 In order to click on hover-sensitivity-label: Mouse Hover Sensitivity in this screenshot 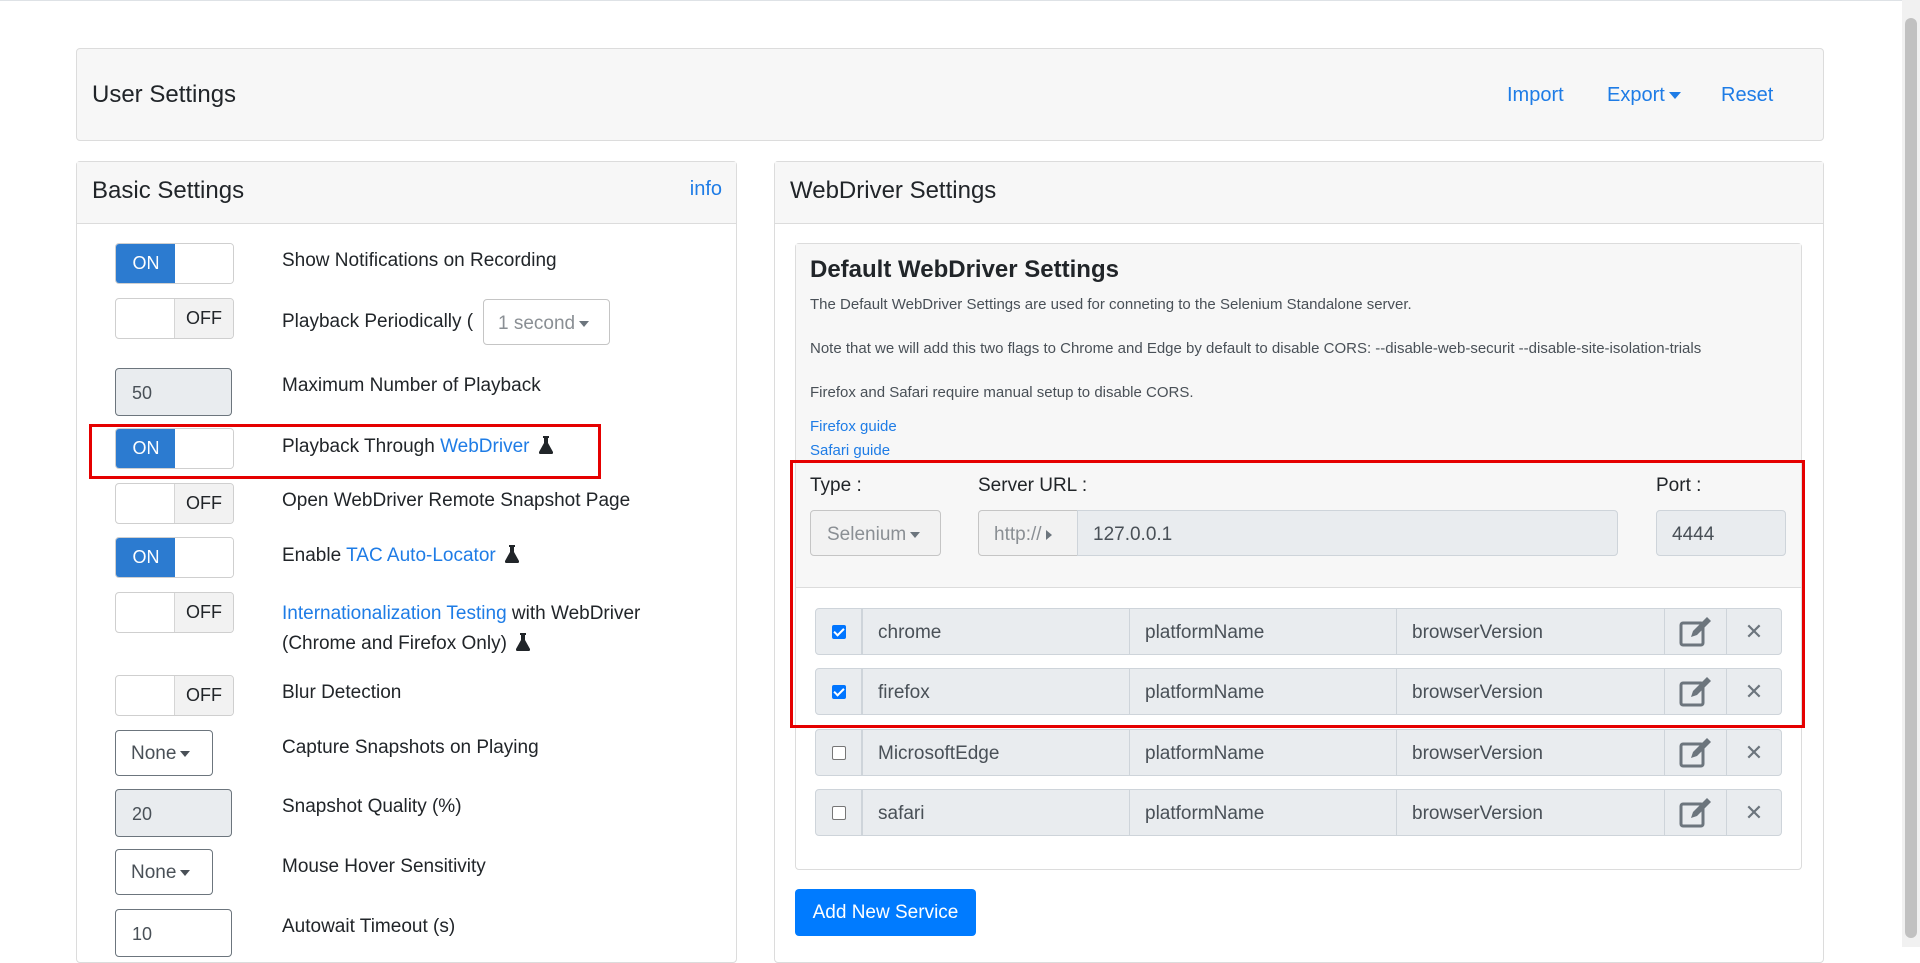, I will do `click(384, 866)`.